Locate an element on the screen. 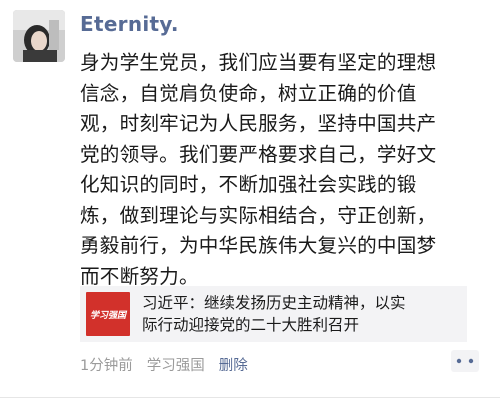  shared-link-card: 学习强国 习近平：继续发扬历史主动精神，以实 际行动迎接党的二十大胜利召开 is located at coordinates (273, 314).